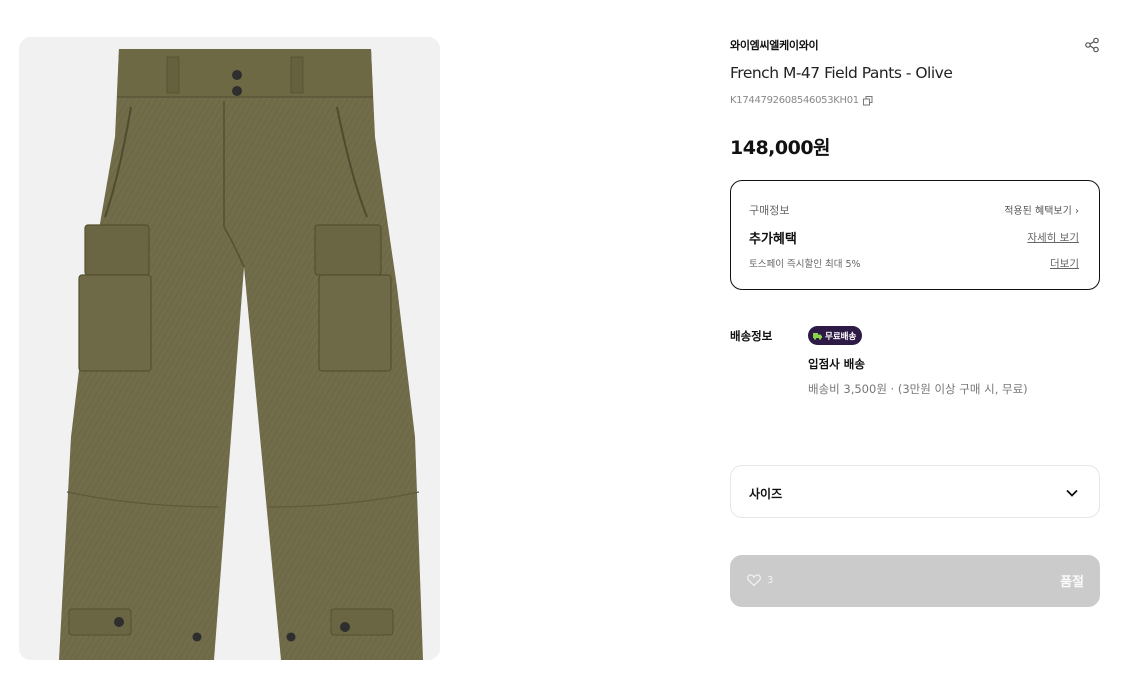 This screenshot has height=678, width=1125. What do you see at coordinates (766, 494) in the screenshot?
I see `size-select-label: 사이즈` at bounding box center [766, 494].